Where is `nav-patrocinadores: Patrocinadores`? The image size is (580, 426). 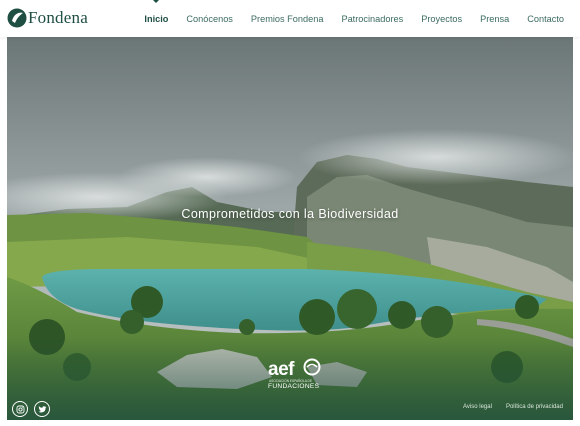 nav-patrocinadores: Patrocinadores is located at coordinates (372, 19).